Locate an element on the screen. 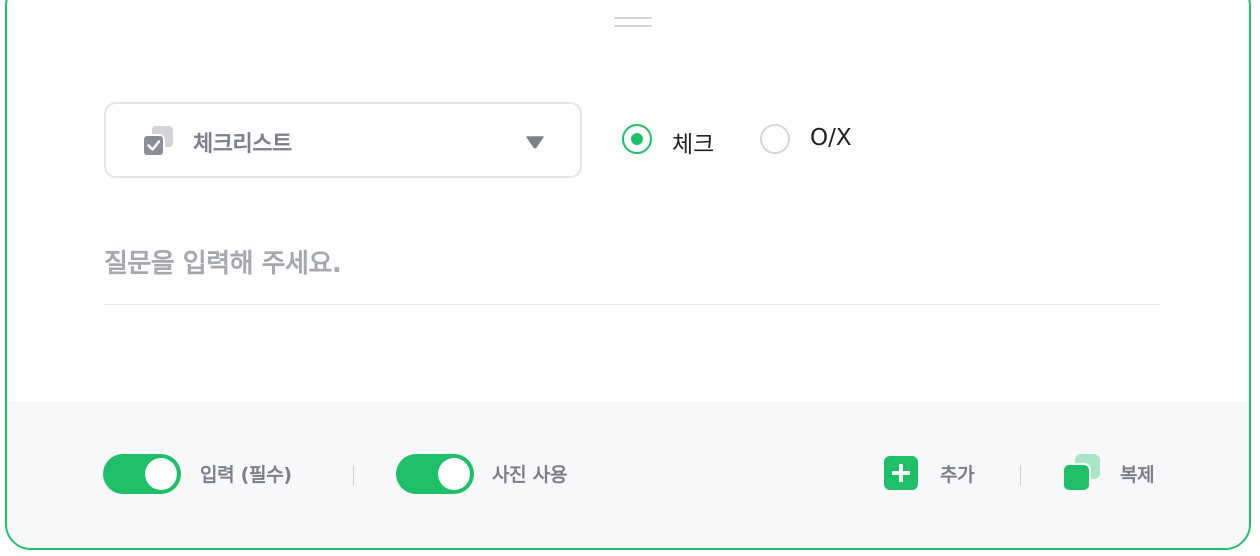  required-toggle is located at coordinates (142, 474).